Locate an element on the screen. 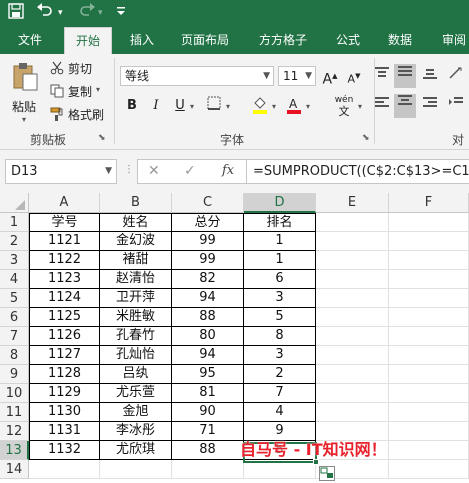 The width and height of the screenshot is (469, 483). tab-review: 审阅 is located at coordinates (450, 40).